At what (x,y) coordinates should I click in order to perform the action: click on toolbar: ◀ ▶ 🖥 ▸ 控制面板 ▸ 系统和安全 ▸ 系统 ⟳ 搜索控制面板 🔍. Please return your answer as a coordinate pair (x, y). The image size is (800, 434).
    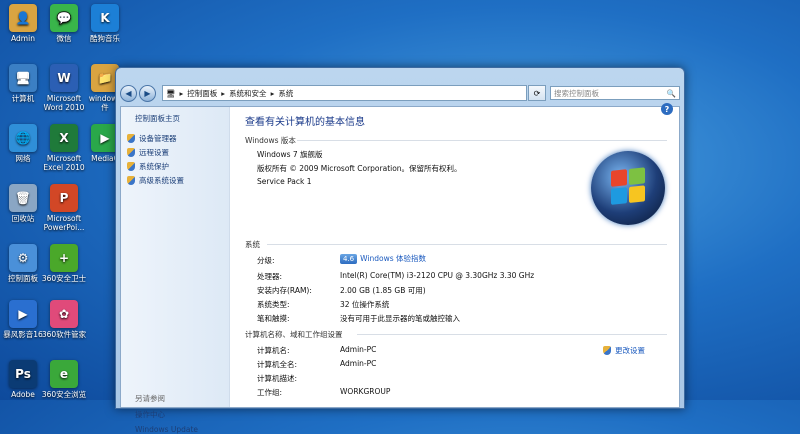
    Looking at the image, I should click on (400, 93).